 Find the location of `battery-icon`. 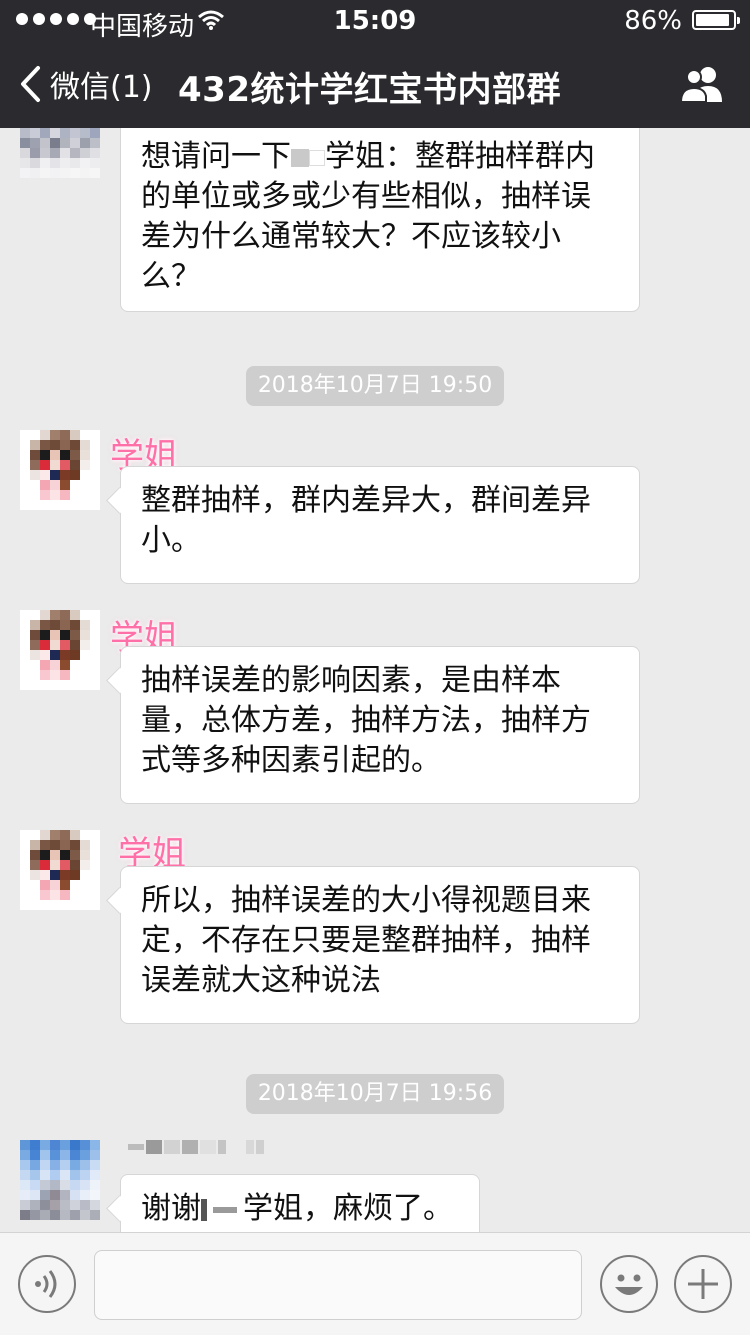

battery-icon is located at coordinates (716, 20).